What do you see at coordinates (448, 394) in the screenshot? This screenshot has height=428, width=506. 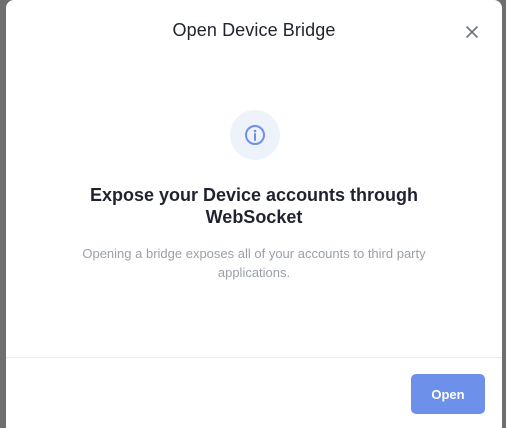 I see `open-button: Open` at bounding box center [448, 394].